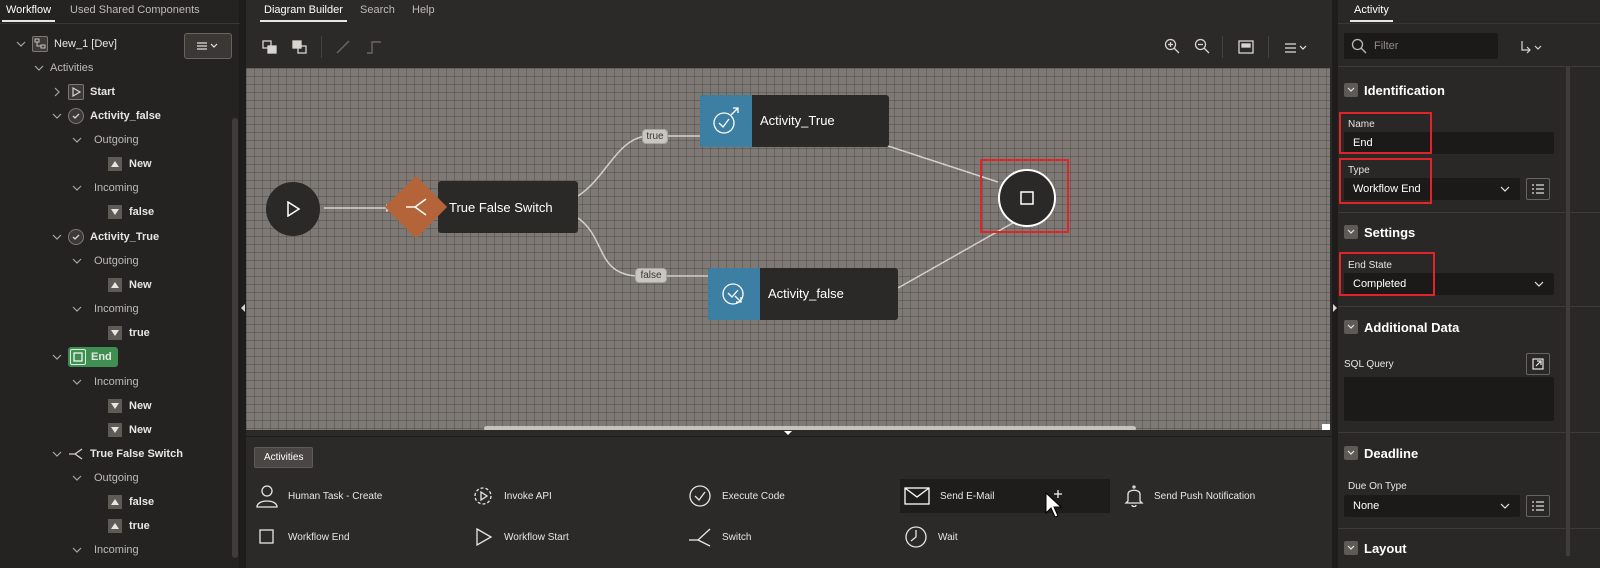  I want to click on activity-true-node: Activity_True, so click(794, 121).